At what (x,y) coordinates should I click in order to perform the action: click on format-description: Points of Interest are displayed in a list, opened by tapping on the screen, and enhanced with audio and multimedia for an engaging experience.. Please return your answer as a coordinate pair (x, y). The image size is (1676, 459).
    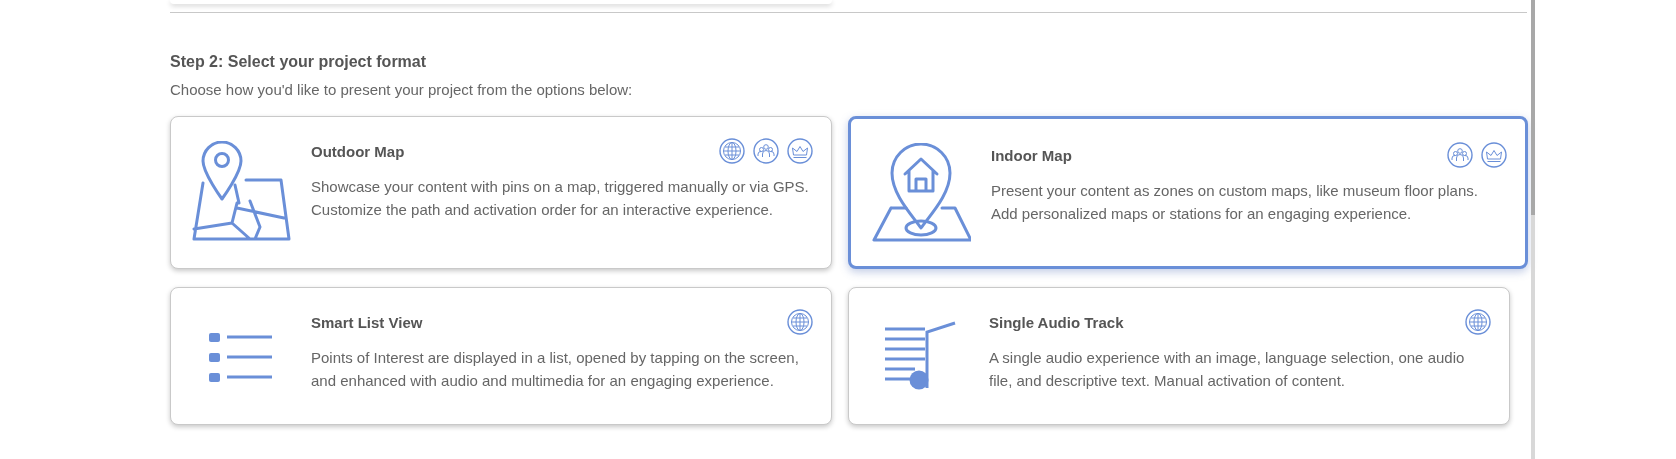
    Looking at the image, I should click on (555, 369).